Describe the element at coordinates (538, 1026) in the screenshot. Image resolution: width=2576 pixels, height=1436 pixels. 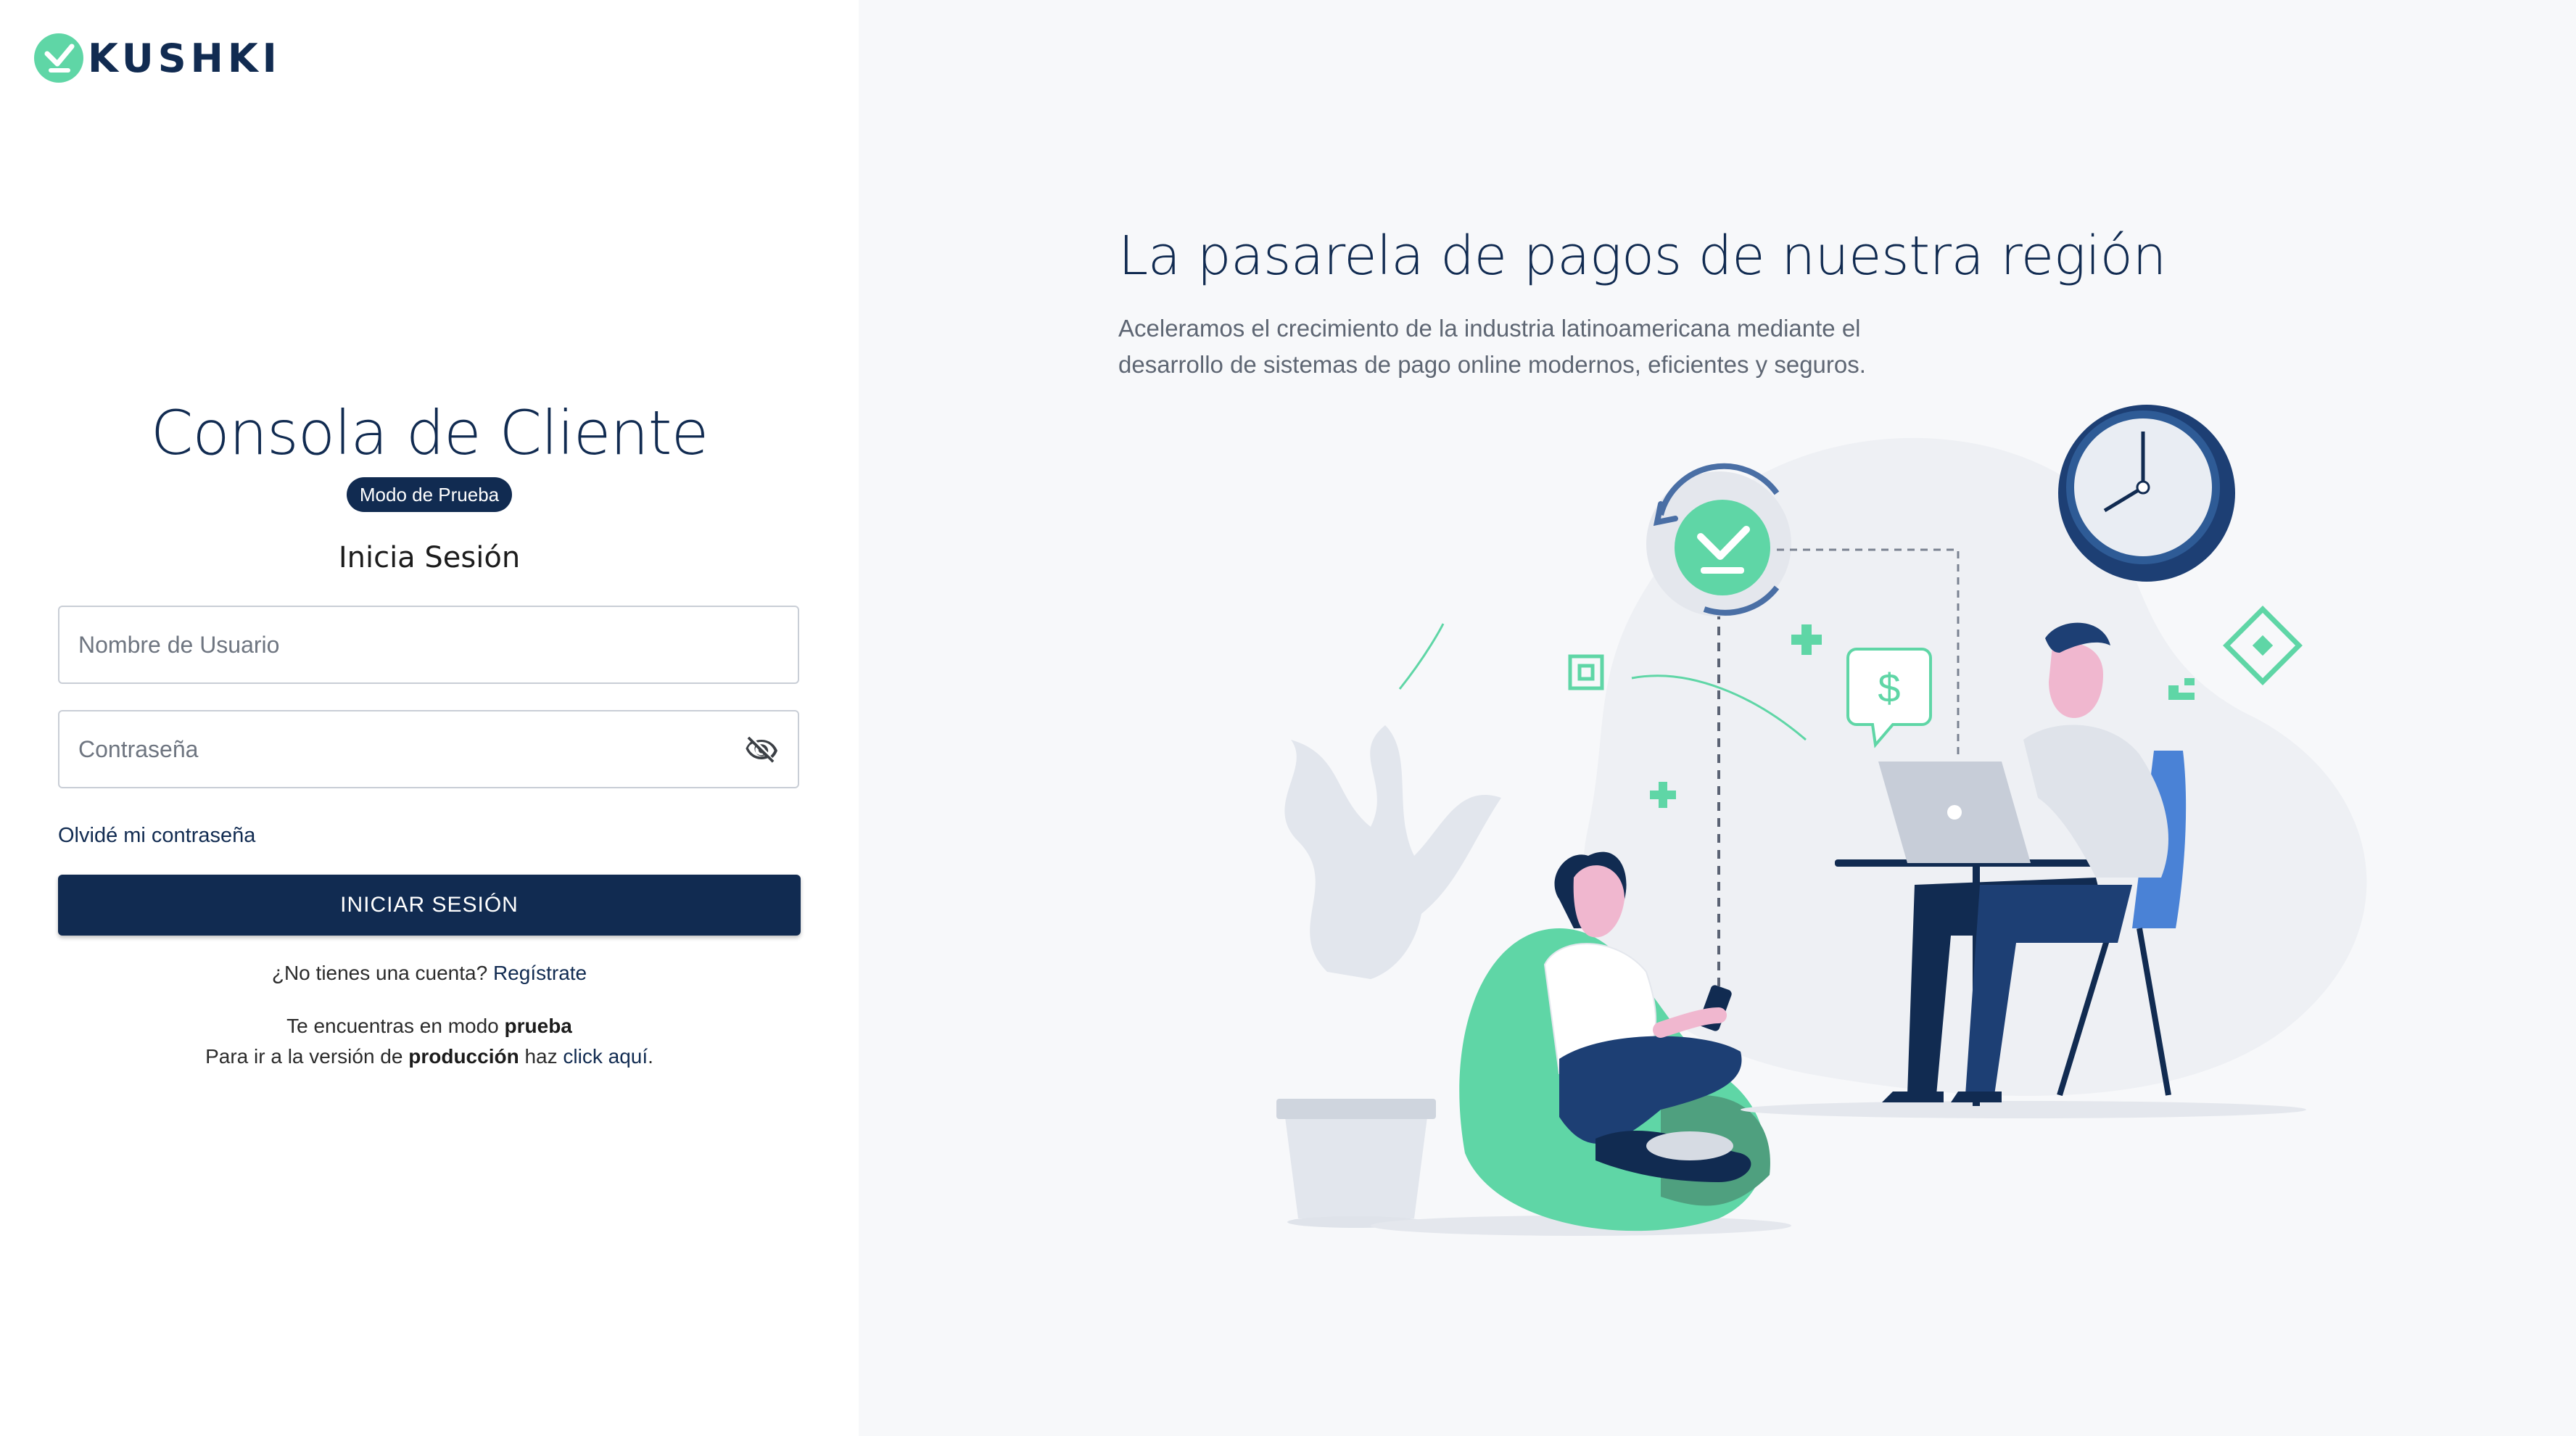
I see `mode-name: prueba` at that location.